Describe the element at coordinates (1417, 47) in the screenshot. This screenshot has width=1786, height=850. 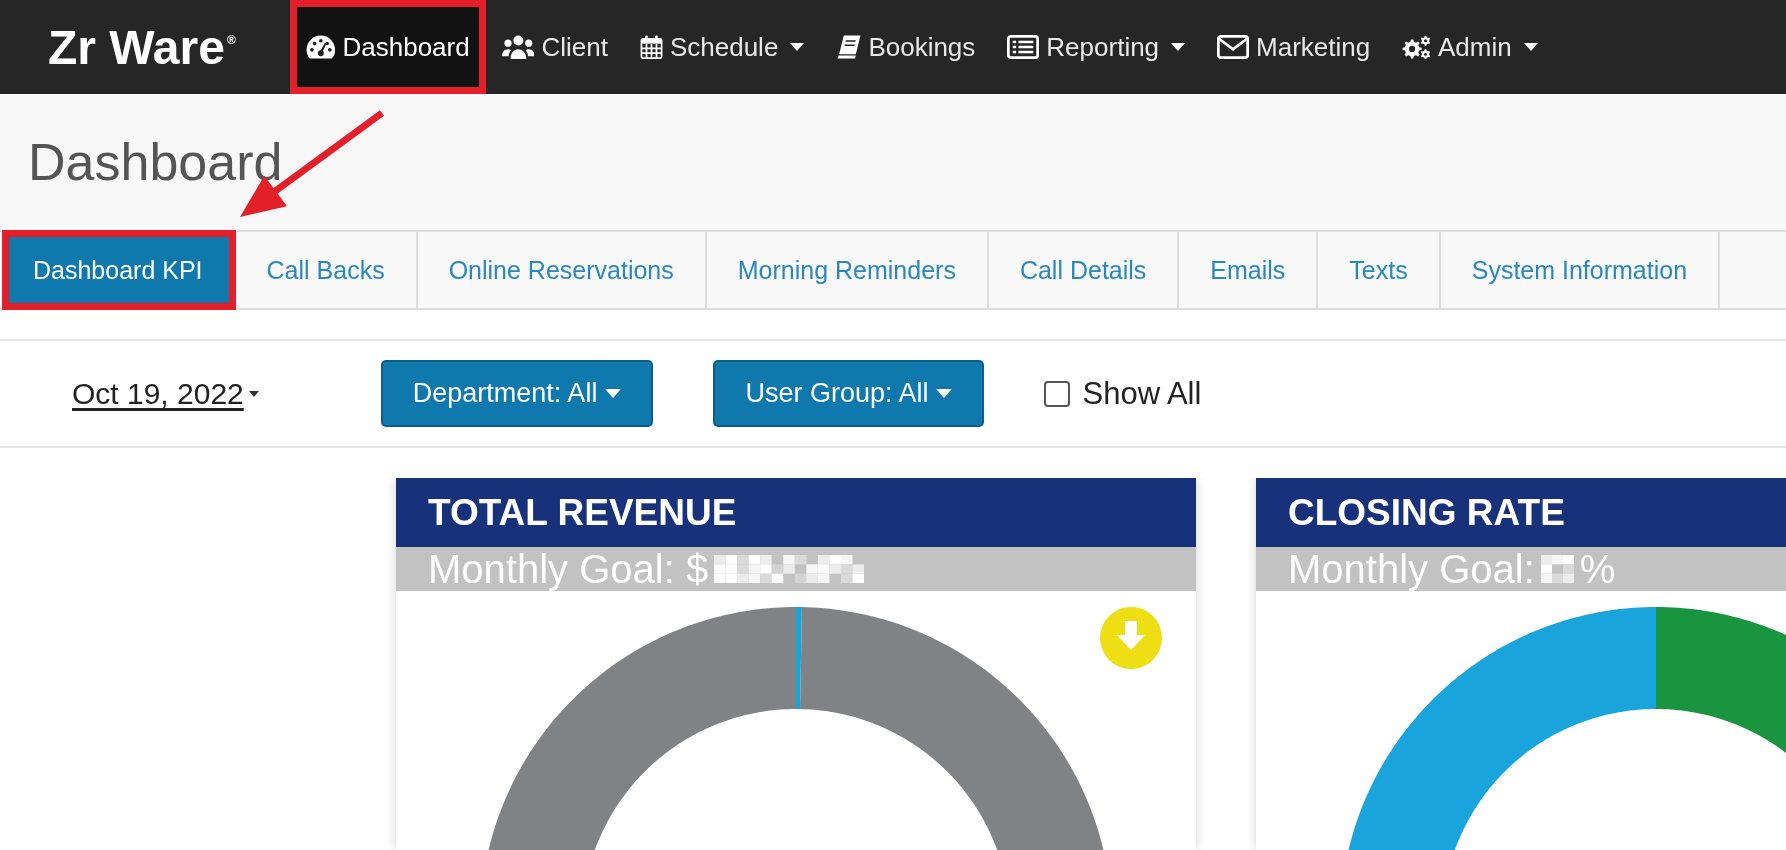
I see `gears-icon` at that location.